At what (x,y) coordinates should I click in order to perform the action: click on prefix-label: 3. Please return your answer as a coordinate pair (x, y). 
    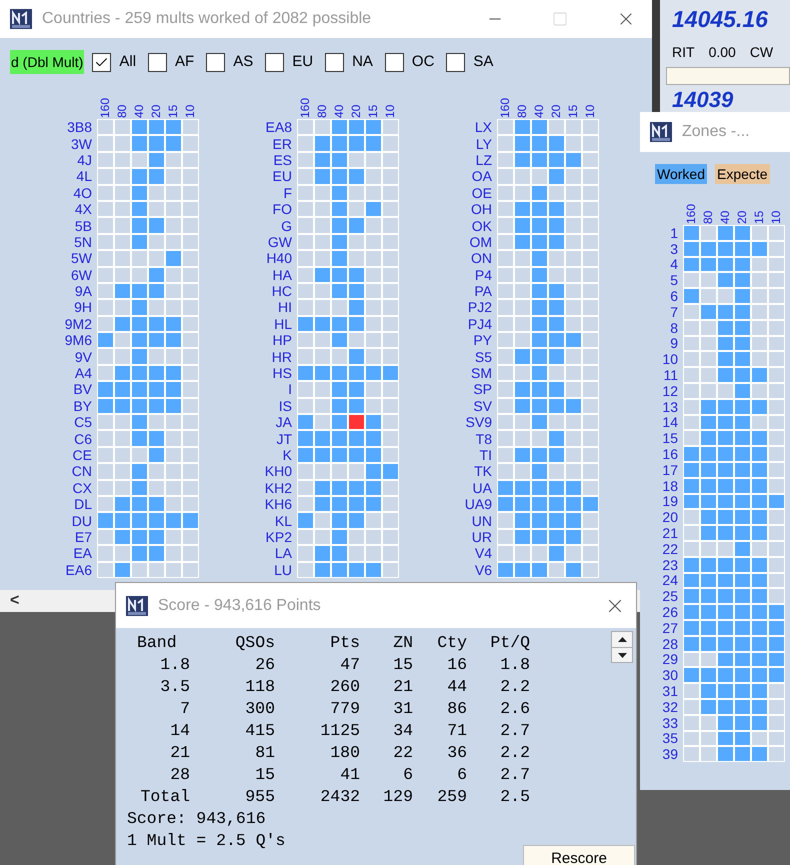
    Looking at the image, I should click on (674, 248).